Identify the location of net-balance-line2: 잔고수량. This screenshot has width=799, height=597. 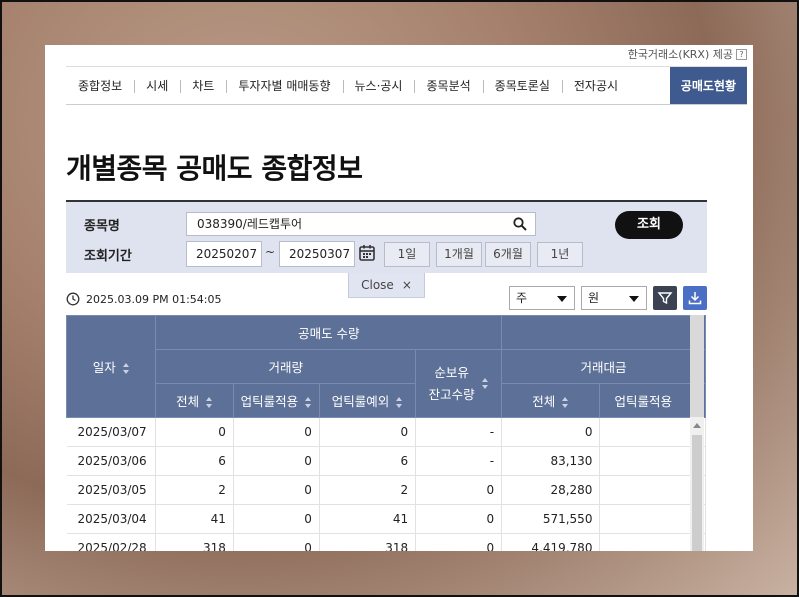
(451, 394).